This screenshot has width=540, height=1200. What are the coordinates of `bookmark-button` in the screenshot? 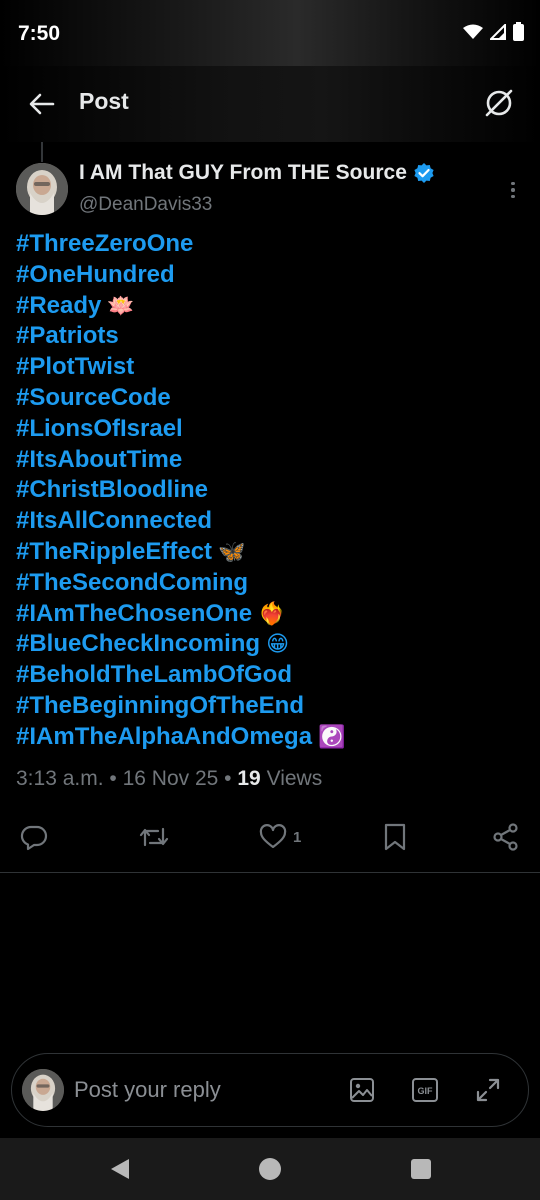 It's located at (398, 837).